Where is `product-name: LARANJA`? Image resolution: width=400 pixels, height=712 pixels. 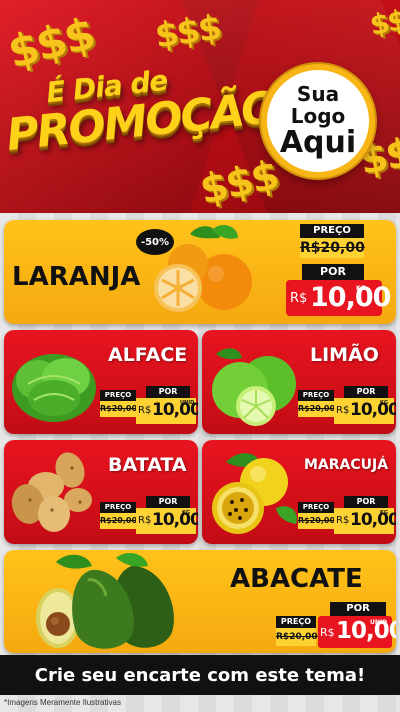
product-name: LARANJA is located at coordinates (76, 277).